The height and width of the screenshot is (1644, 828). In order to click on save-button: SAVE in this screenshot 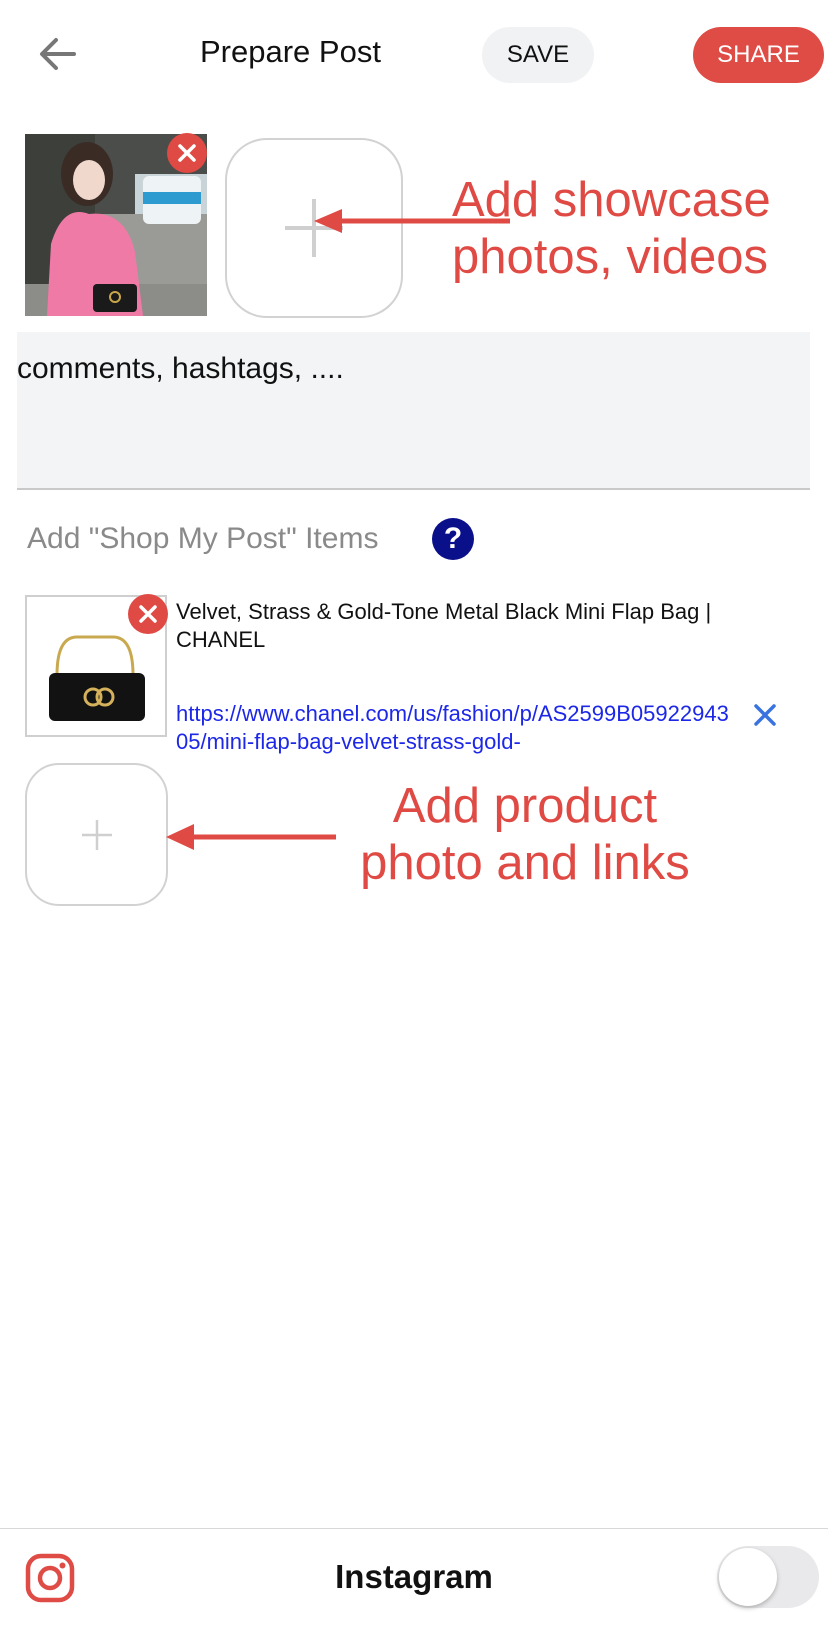, I will do `click(538, 55)`.